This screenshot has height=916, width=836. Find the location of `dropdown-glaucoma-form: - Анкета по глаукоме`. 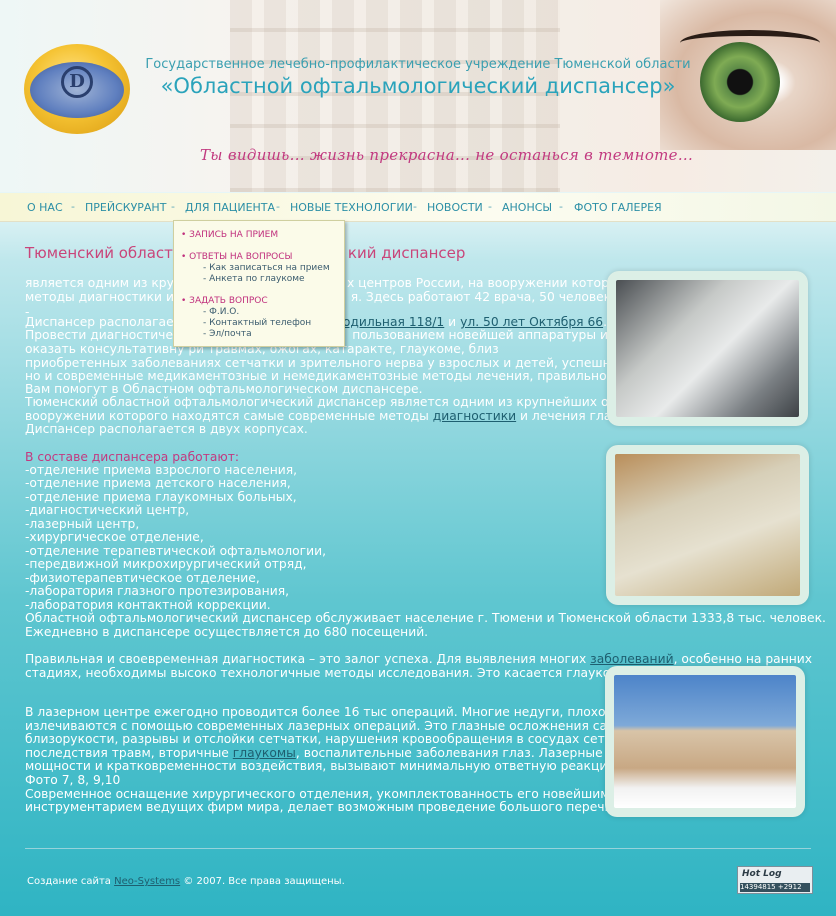

dropdown-glaucoma-form: - Анкета по глаукоме is located at coordinates (254, 279).